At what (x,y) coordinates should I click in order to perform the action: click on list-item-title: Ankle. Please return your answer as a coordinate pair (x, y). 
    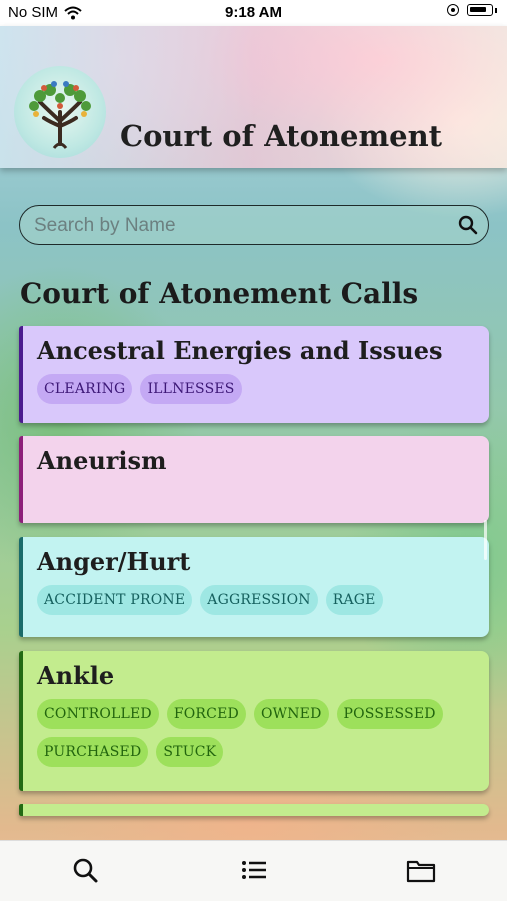
    Looking at the image, I should click on (76, 675).